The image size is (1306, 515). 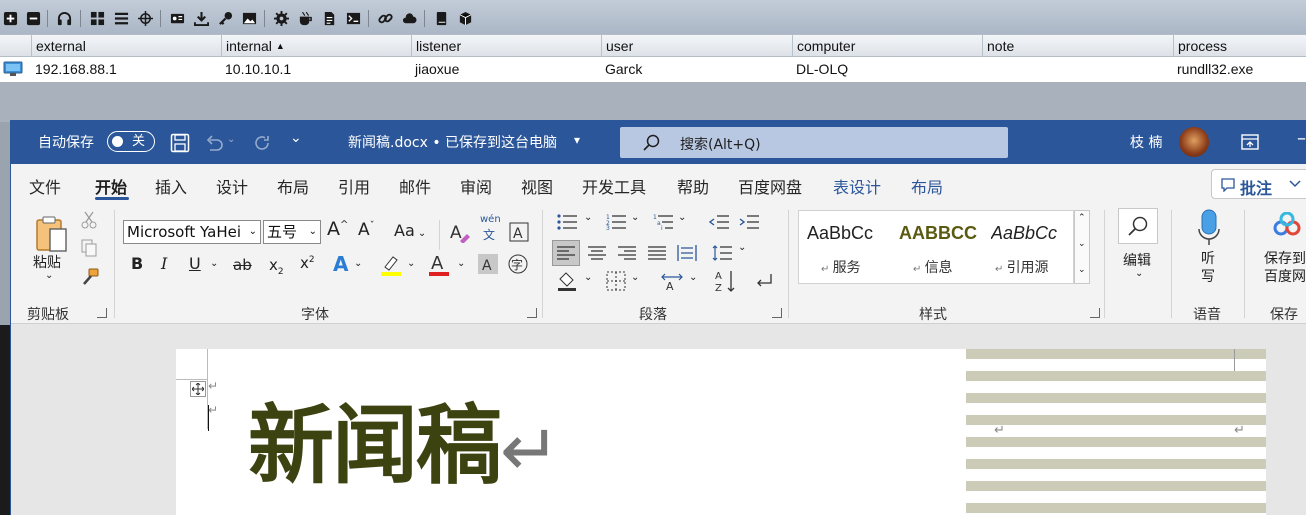 I want to click on tab-view: 视图, so click(x=537, y=186).